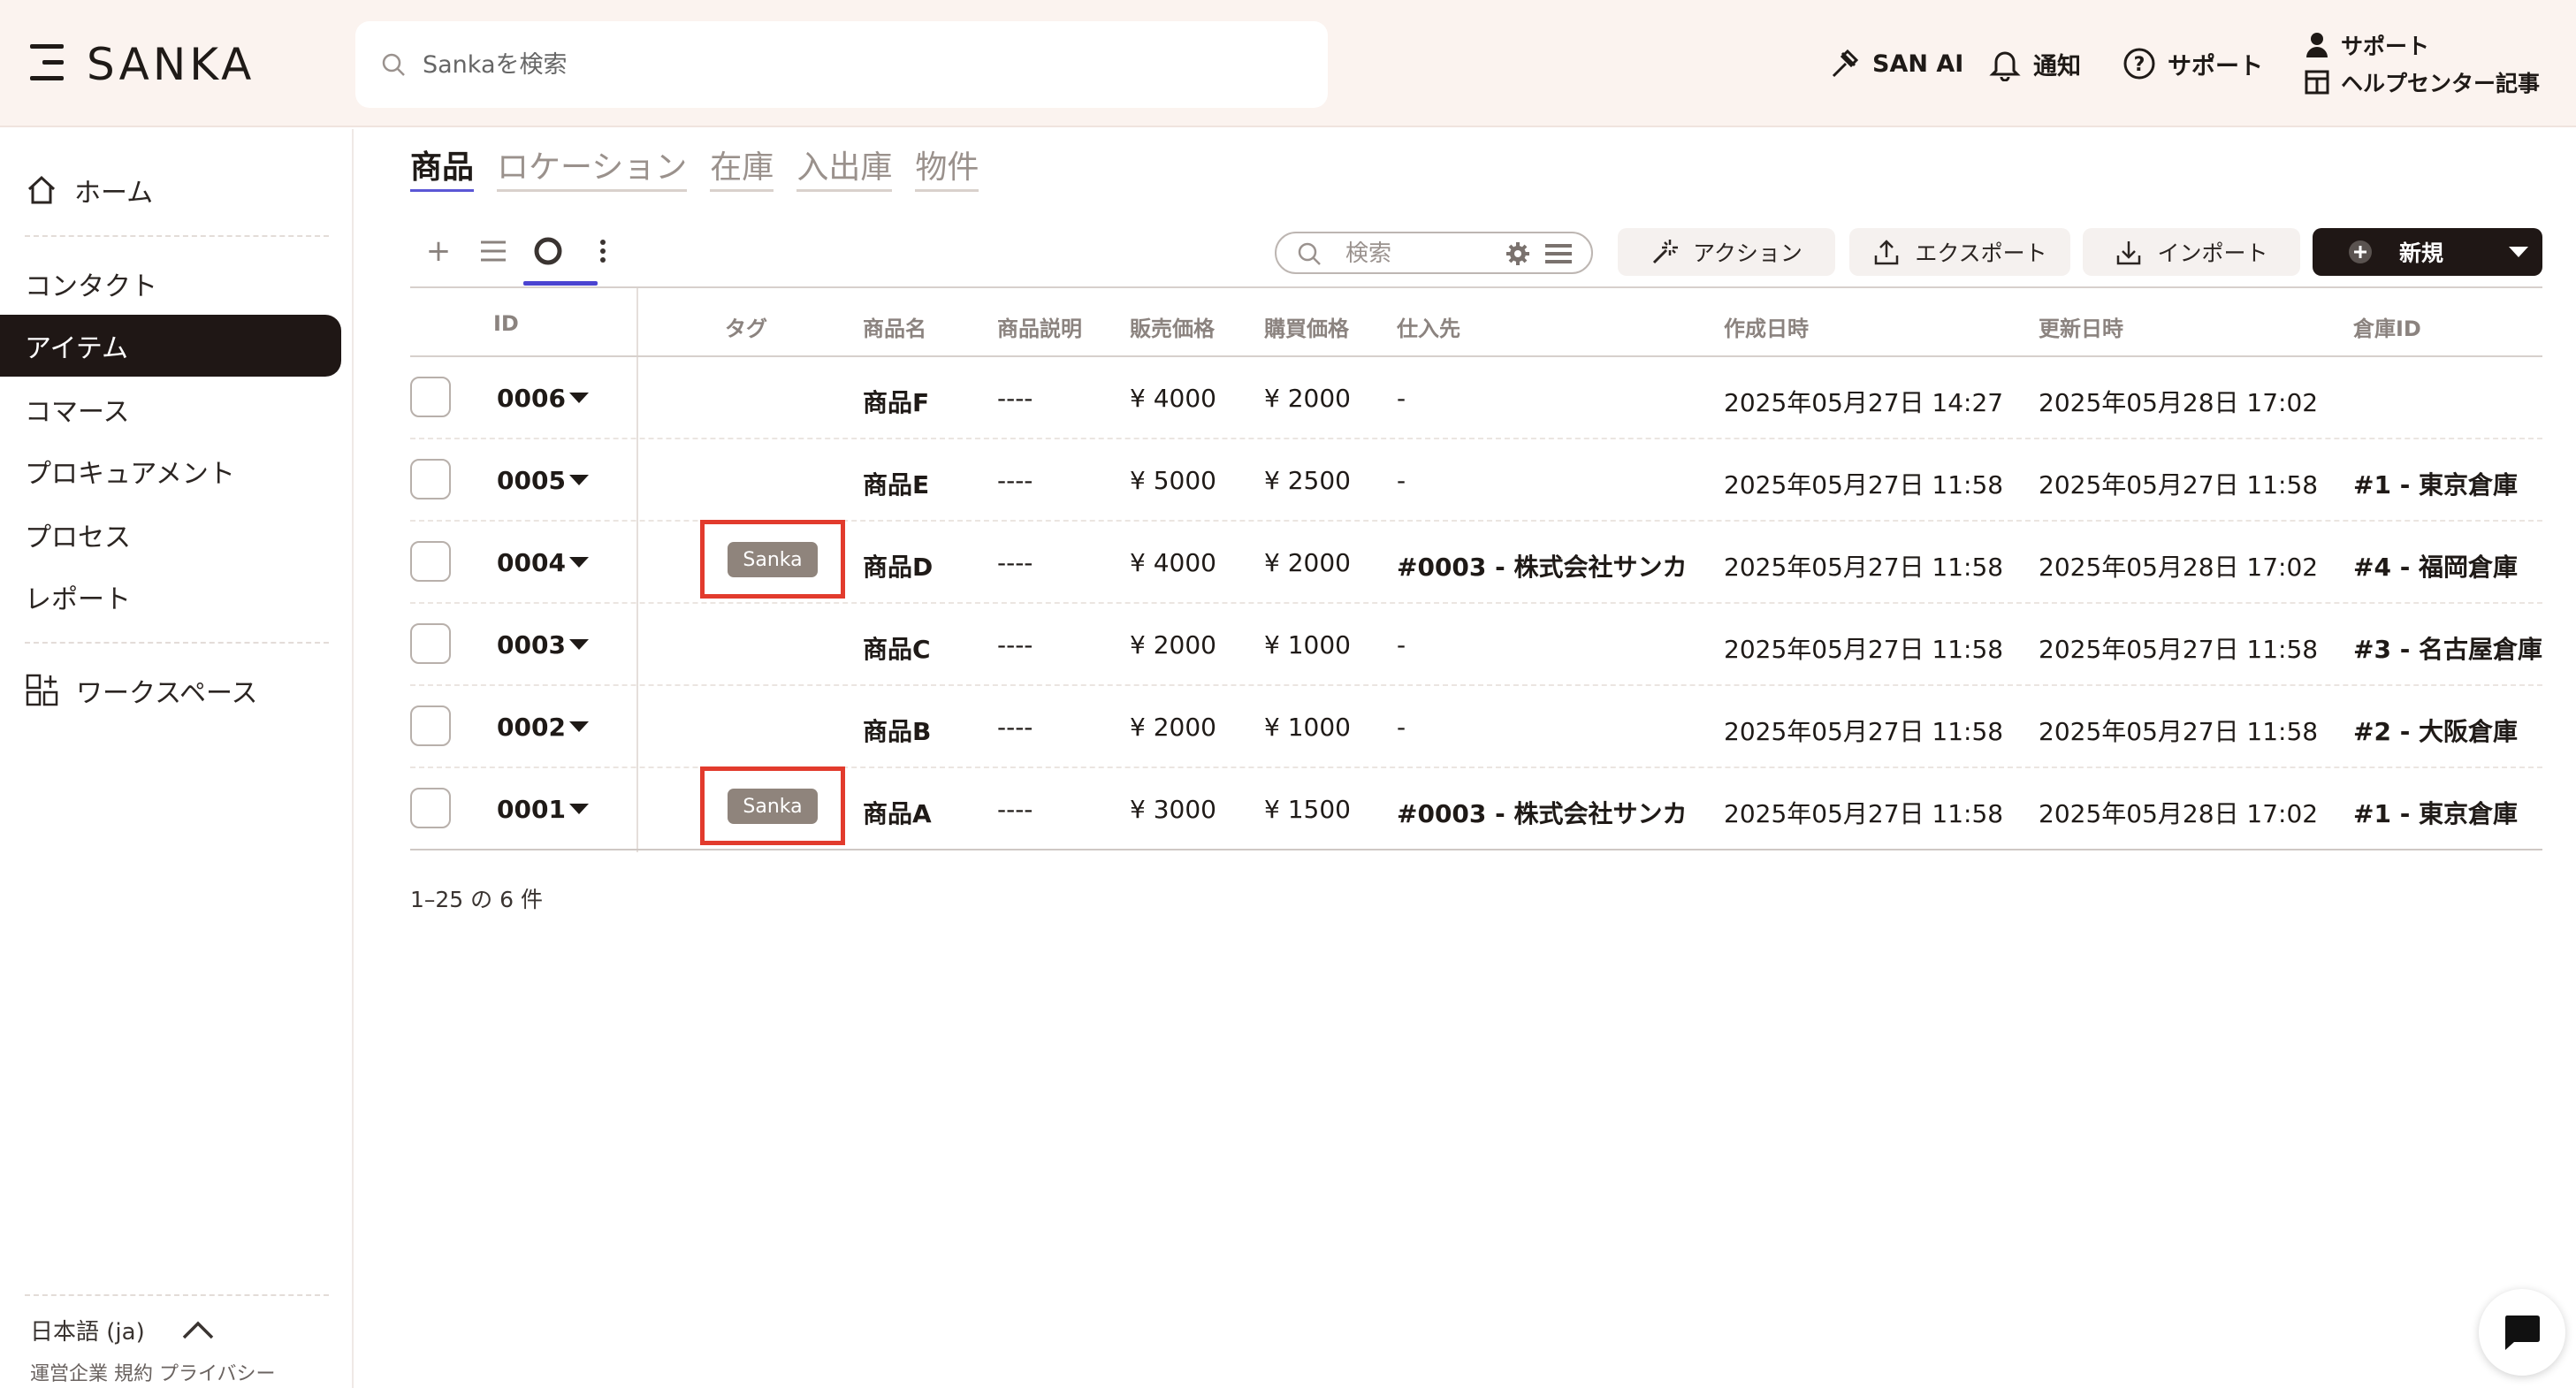 This screenshot has height=1388, width=2576. What do you see at coordinates (476, 899) in the screenshot?
I see `pagination-info: 1–25 の 6 件` at bounding box center [476, 899].